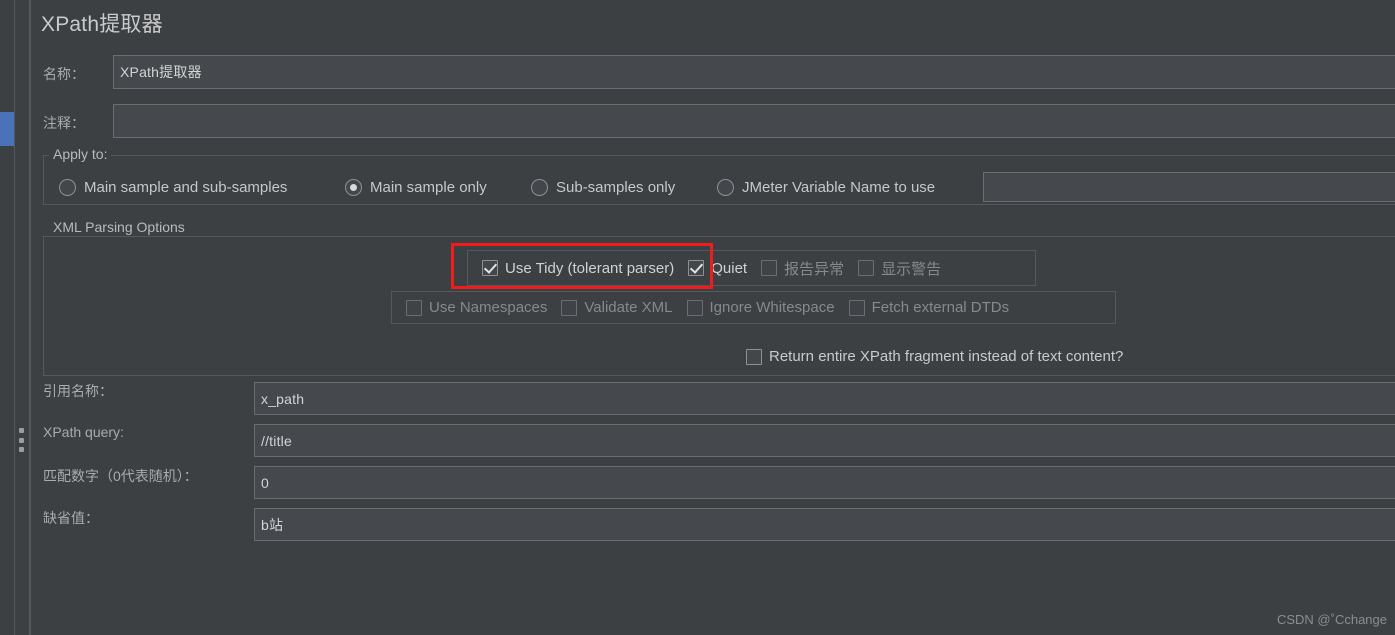 The height and width of the screenshot is (635, 1395). What do you see at coordinates (7, 129) in the screenshot?
I see `edit-change-marker` at bounding box center [7, 129].